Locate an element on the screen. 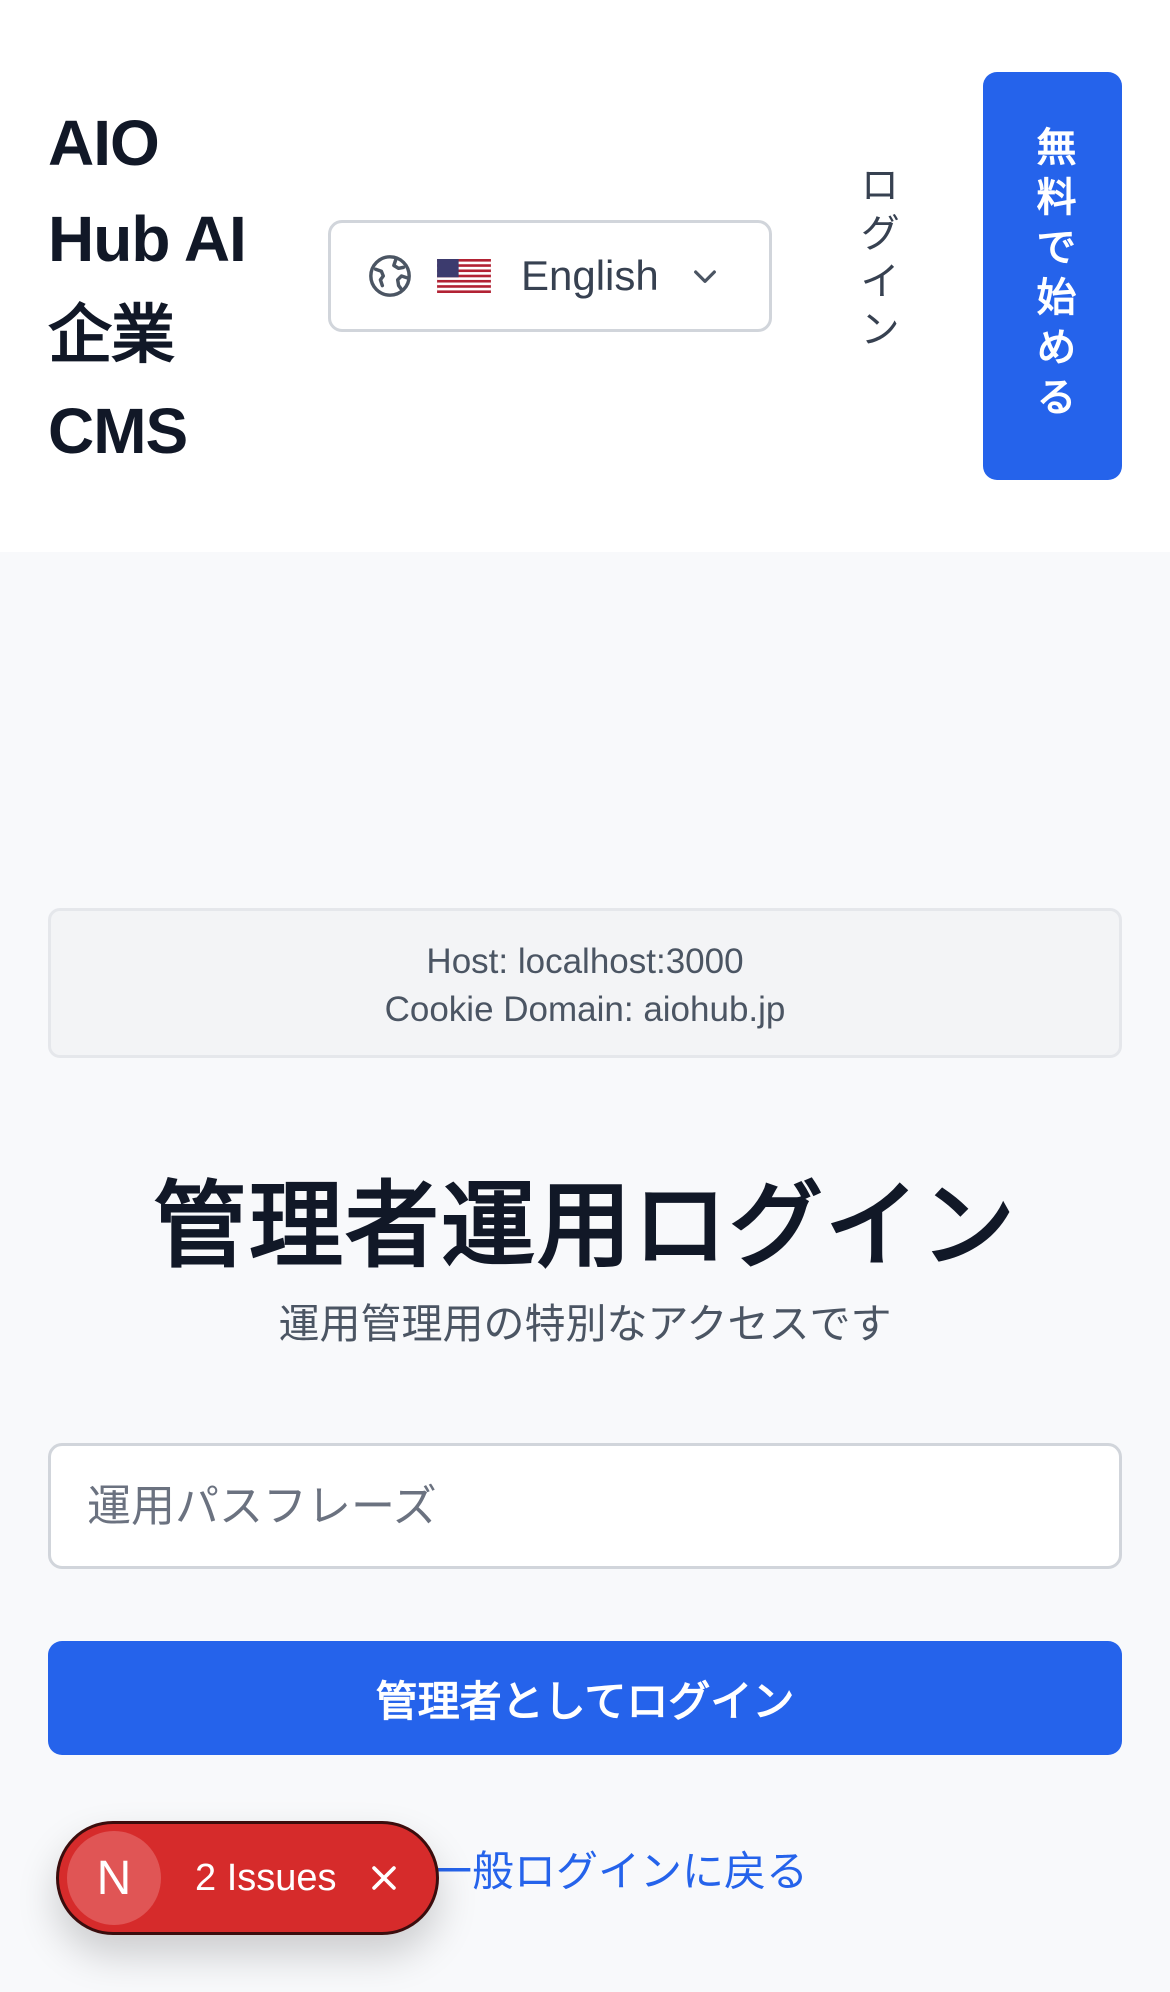 The image size is (1170, 1992). nextjs-logo-icon: N is located at coordinates (114, 1878).